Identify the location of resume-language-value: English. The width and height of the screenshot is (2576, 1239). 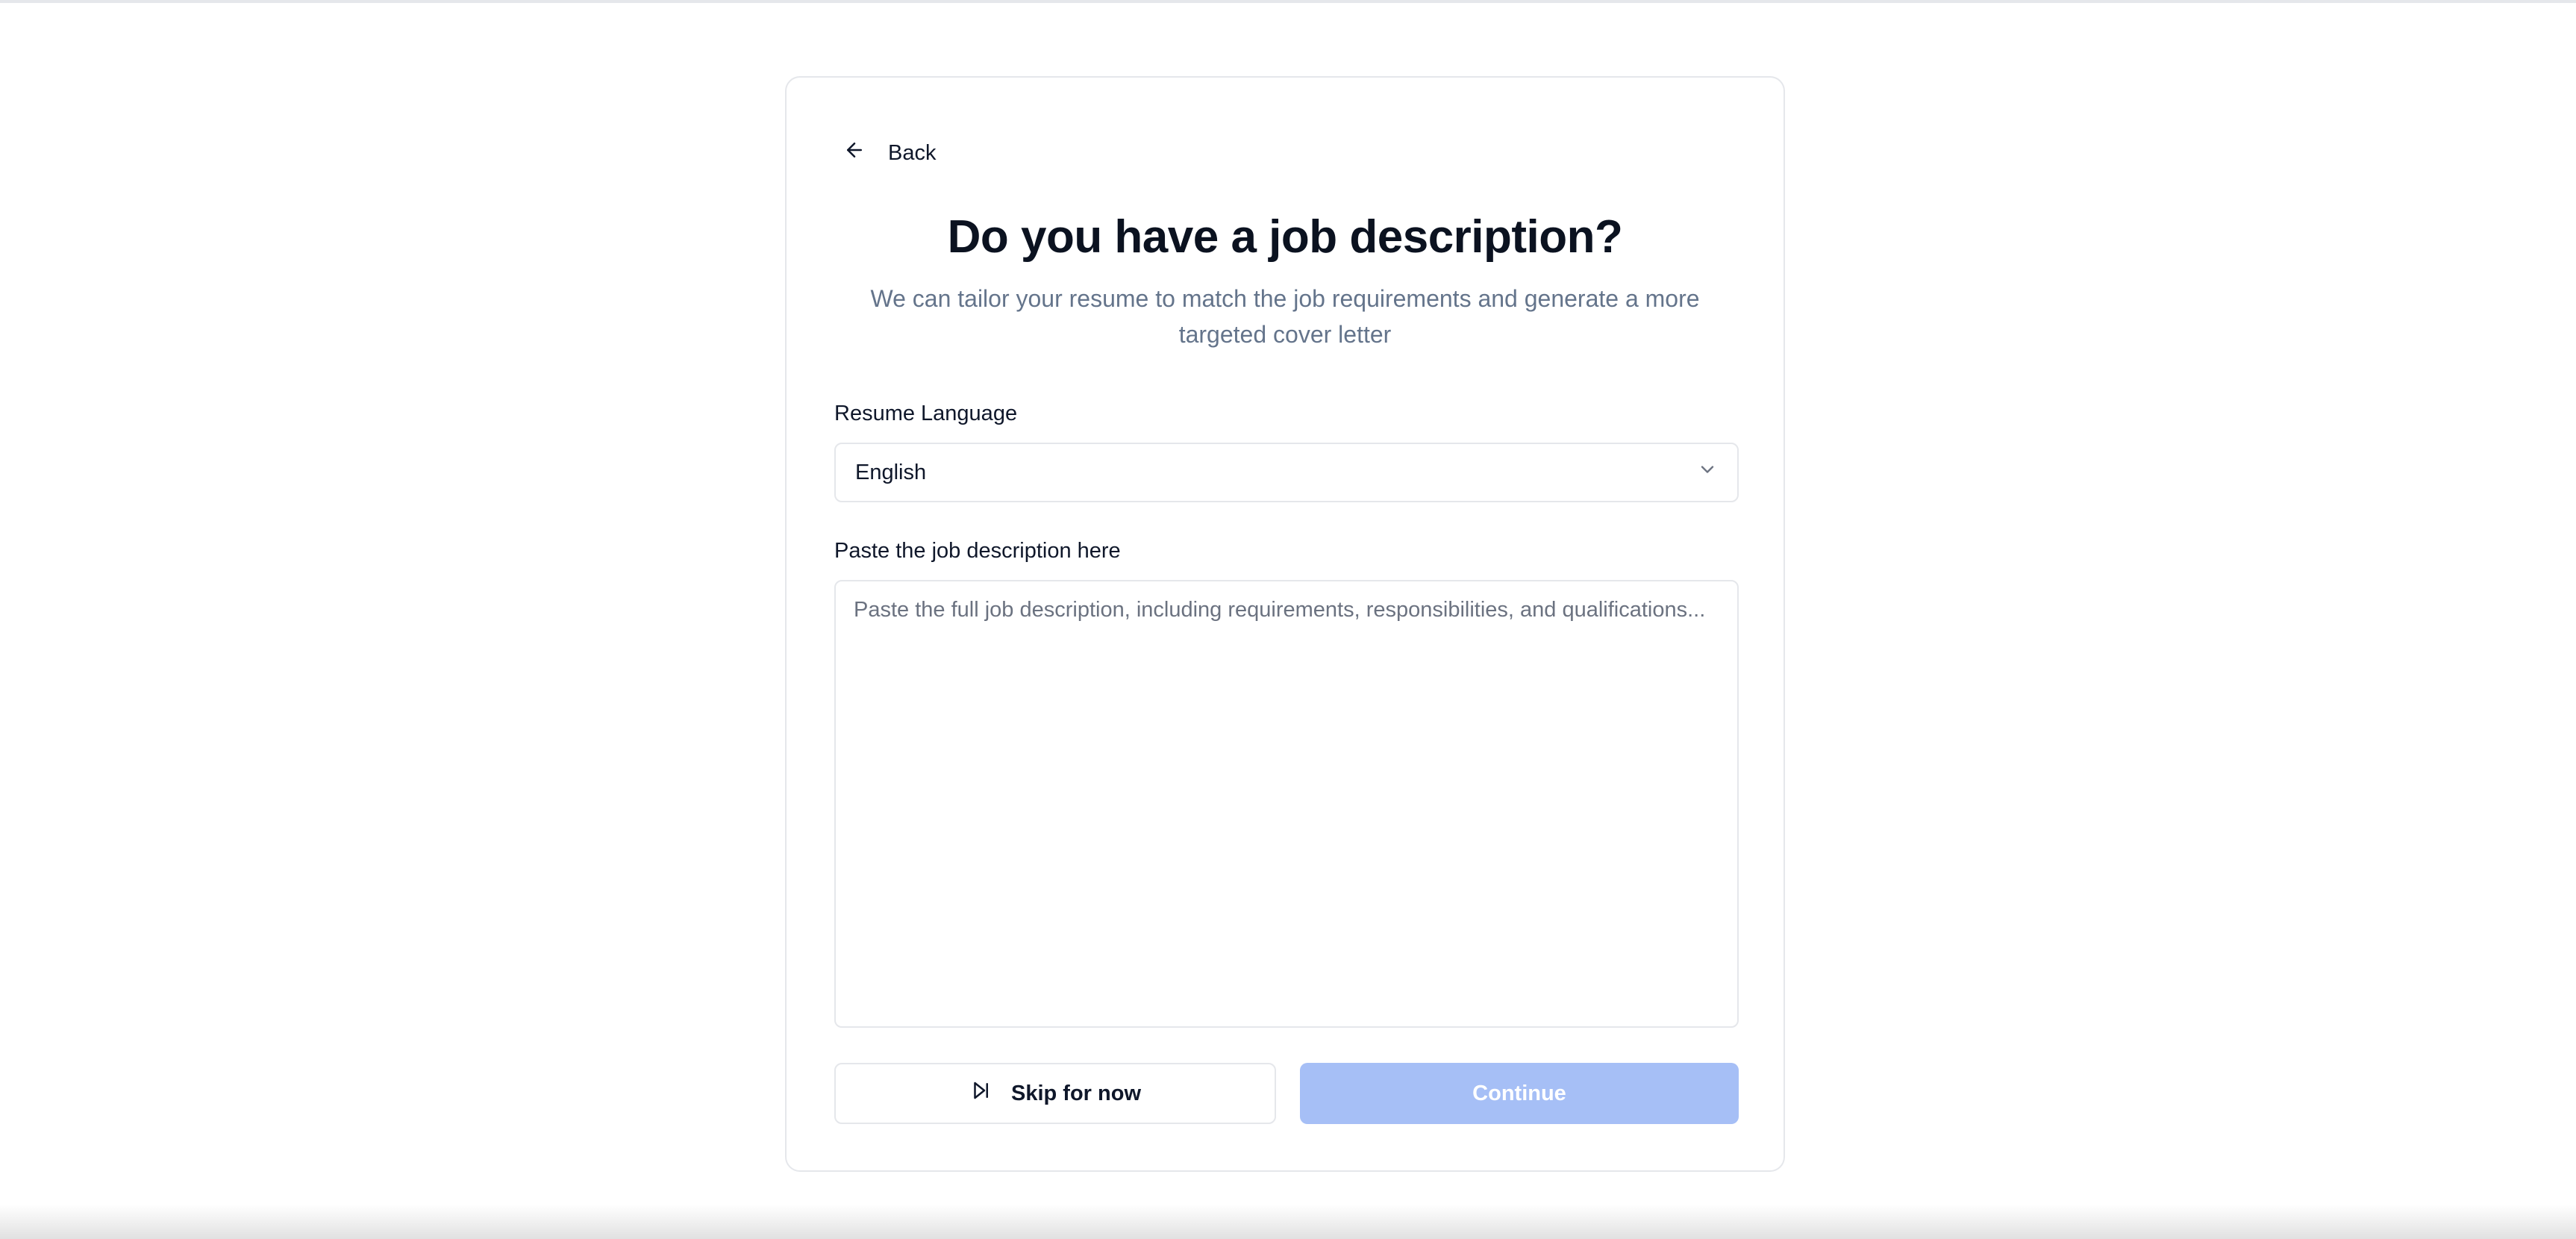
(891, 472).